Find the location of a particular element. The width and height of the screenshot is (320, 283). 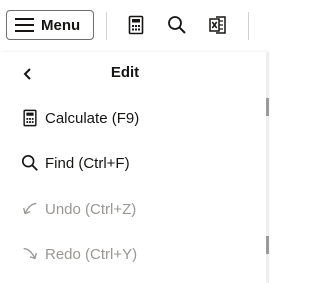

excel-export-icon is located at coordinates (217, 25).